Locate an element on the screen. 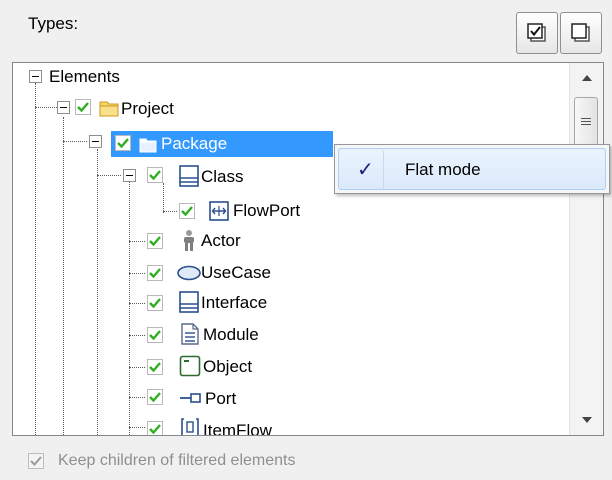 The height and width of the screenshot is (480, 612). checkbox-itemflow is located at coordinates (155, 428).